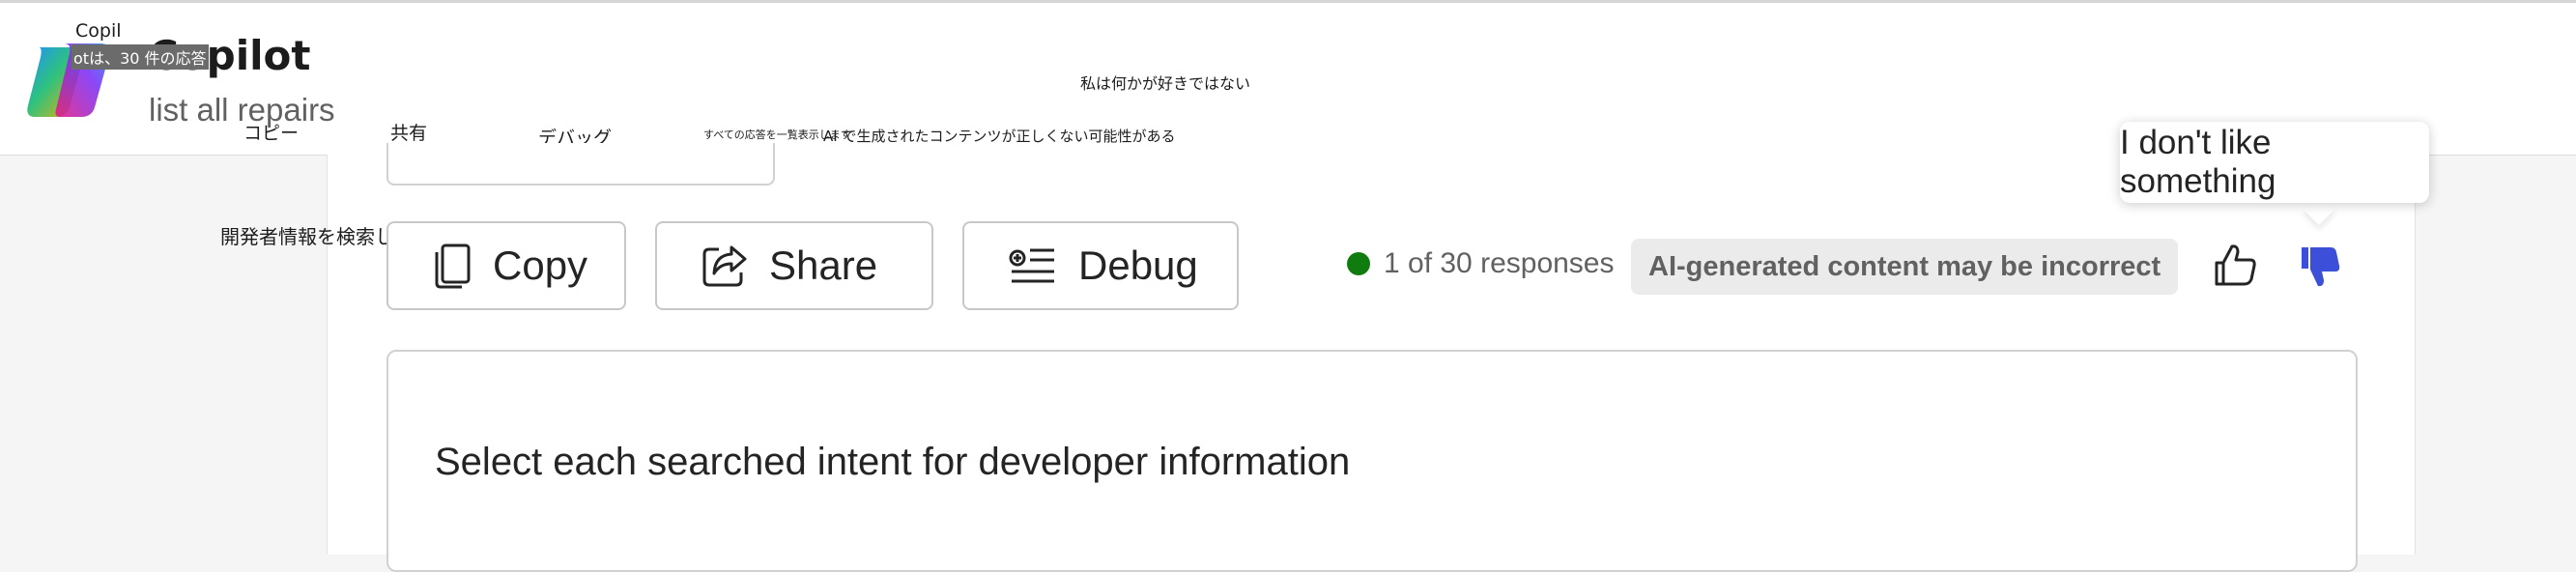  What do you see at coordinates (1500, 263) in the screenshot?
I see `response-count-text: 1 of 30 responses` at bounding box center [1500, 263].